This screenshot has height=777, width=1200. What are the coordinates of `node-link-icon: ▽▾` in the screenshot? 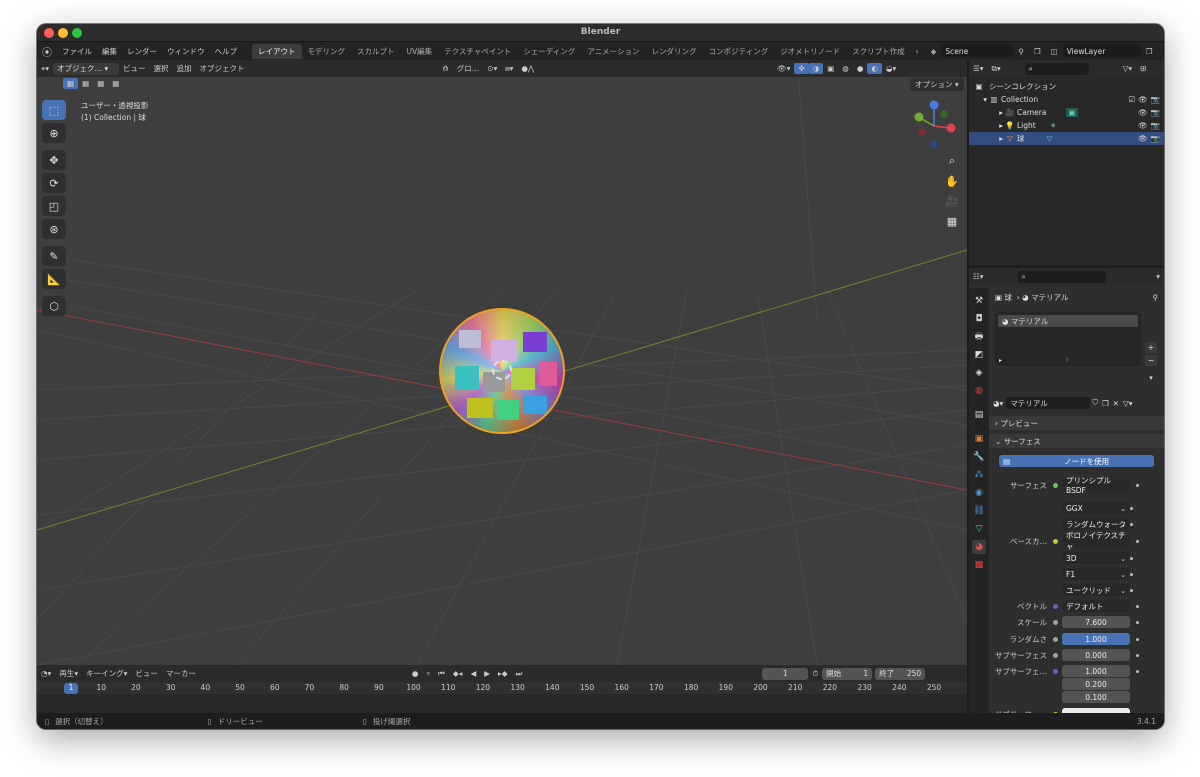 It's located at (1128, 403).